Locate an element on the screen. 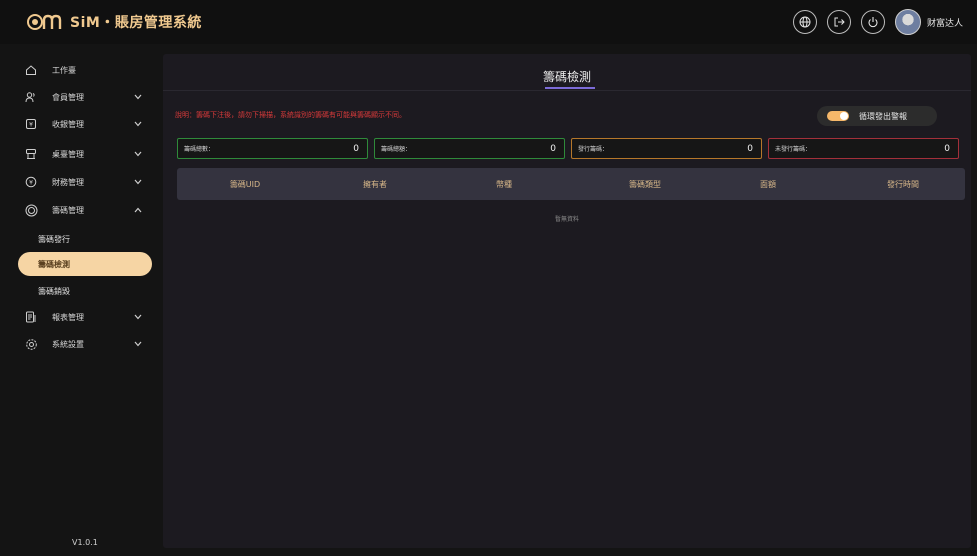 The height and width of the screenshot is (556, 977). column-header-chip-type: 籌碼類型 is located at coordinates (645, 184).